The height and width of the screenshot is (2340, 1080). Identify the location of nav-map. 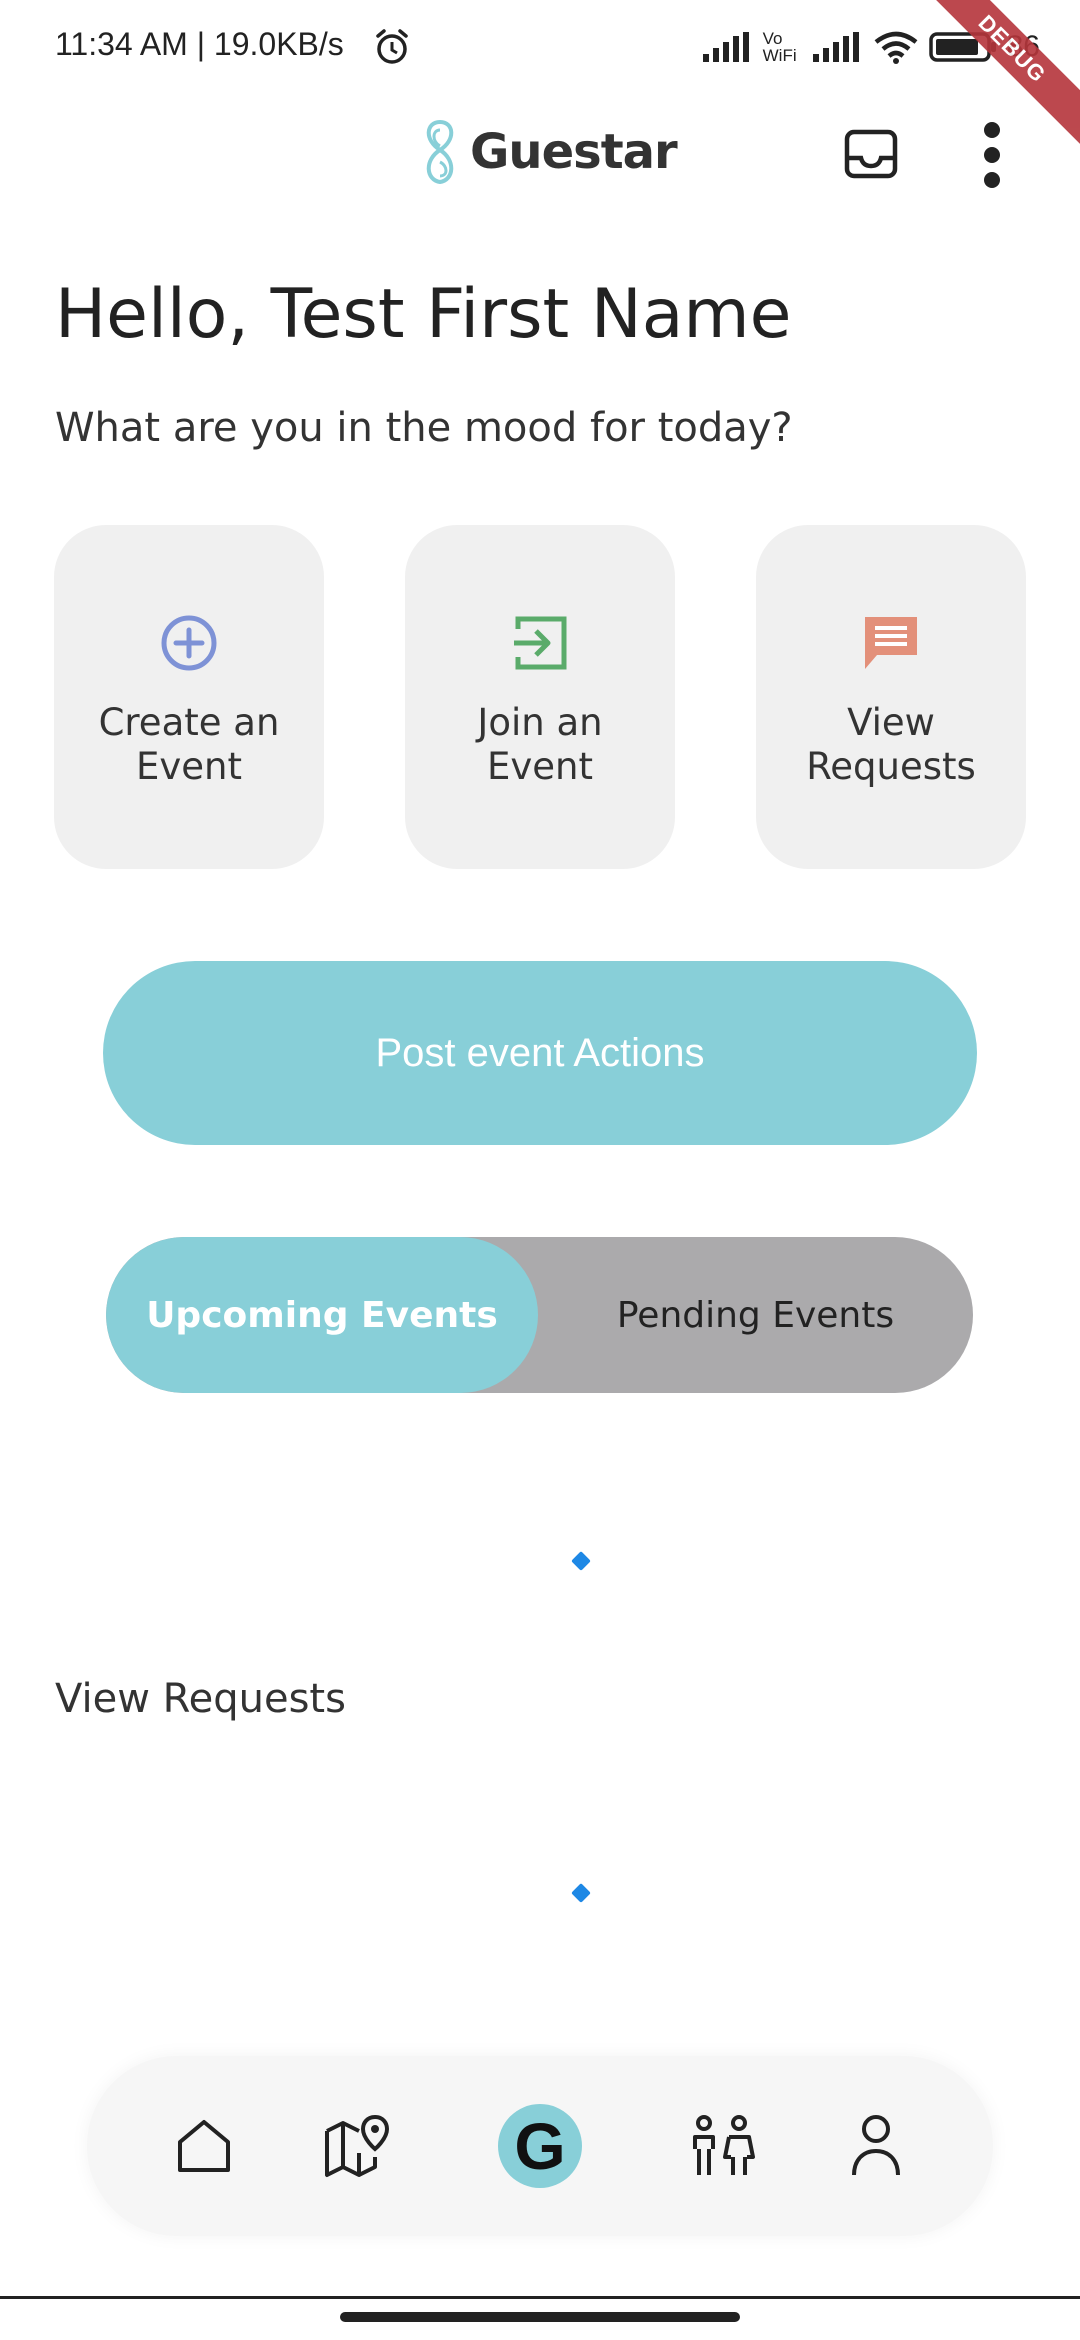
(358, 2146).